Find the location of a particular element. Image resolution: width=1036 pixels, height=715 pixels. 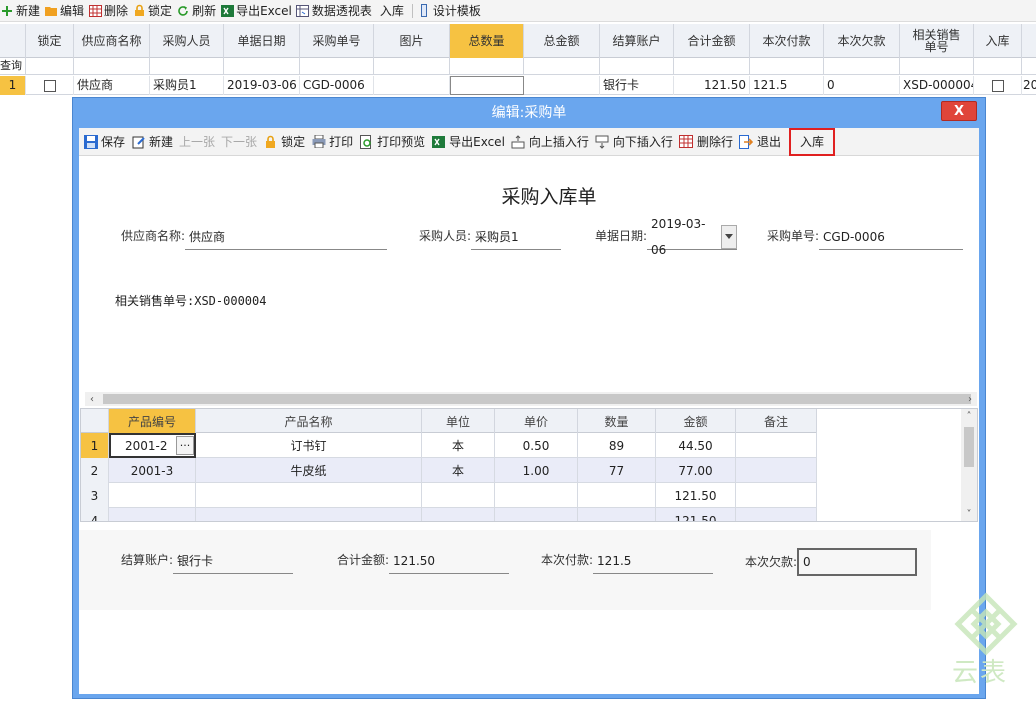

buyer-cell: 采购员1 is located at coordinates (187, 85).